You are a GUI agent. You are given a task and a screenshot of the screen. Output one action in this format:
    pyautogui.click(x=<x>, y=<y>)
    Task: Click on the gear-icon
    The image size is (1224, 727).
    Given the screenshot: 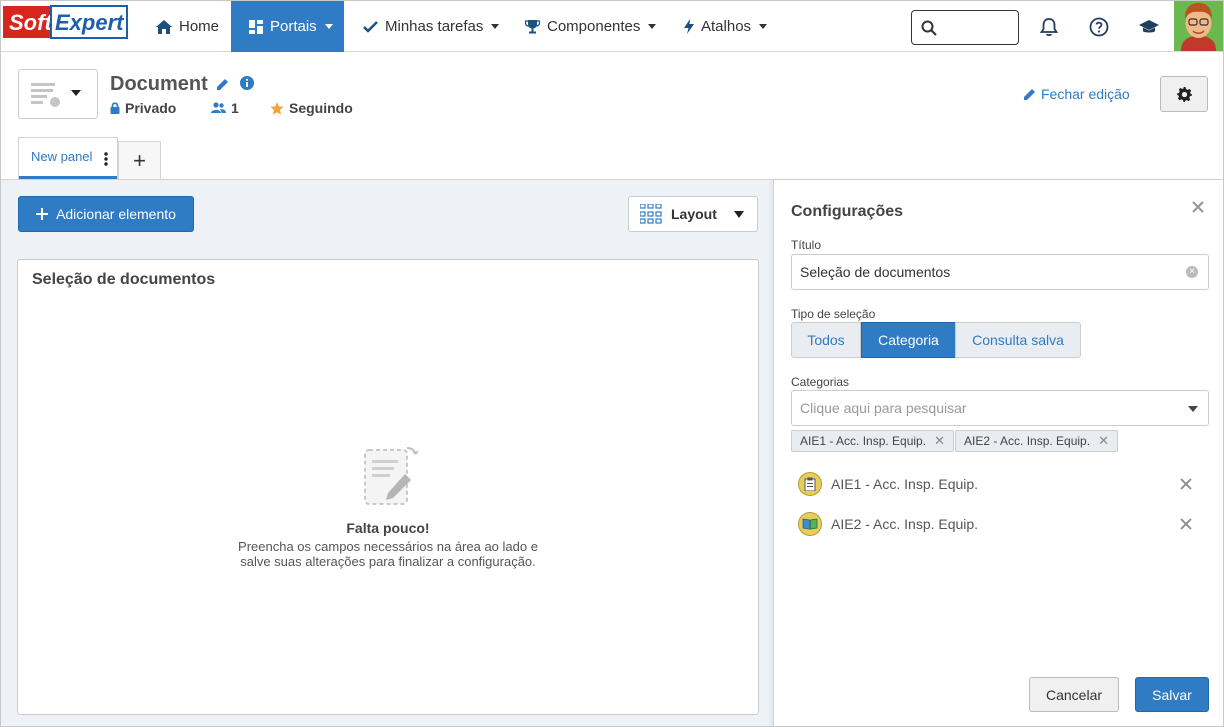 What is the action you would take?
    pyautogui.click(x=1184, y=94)
    